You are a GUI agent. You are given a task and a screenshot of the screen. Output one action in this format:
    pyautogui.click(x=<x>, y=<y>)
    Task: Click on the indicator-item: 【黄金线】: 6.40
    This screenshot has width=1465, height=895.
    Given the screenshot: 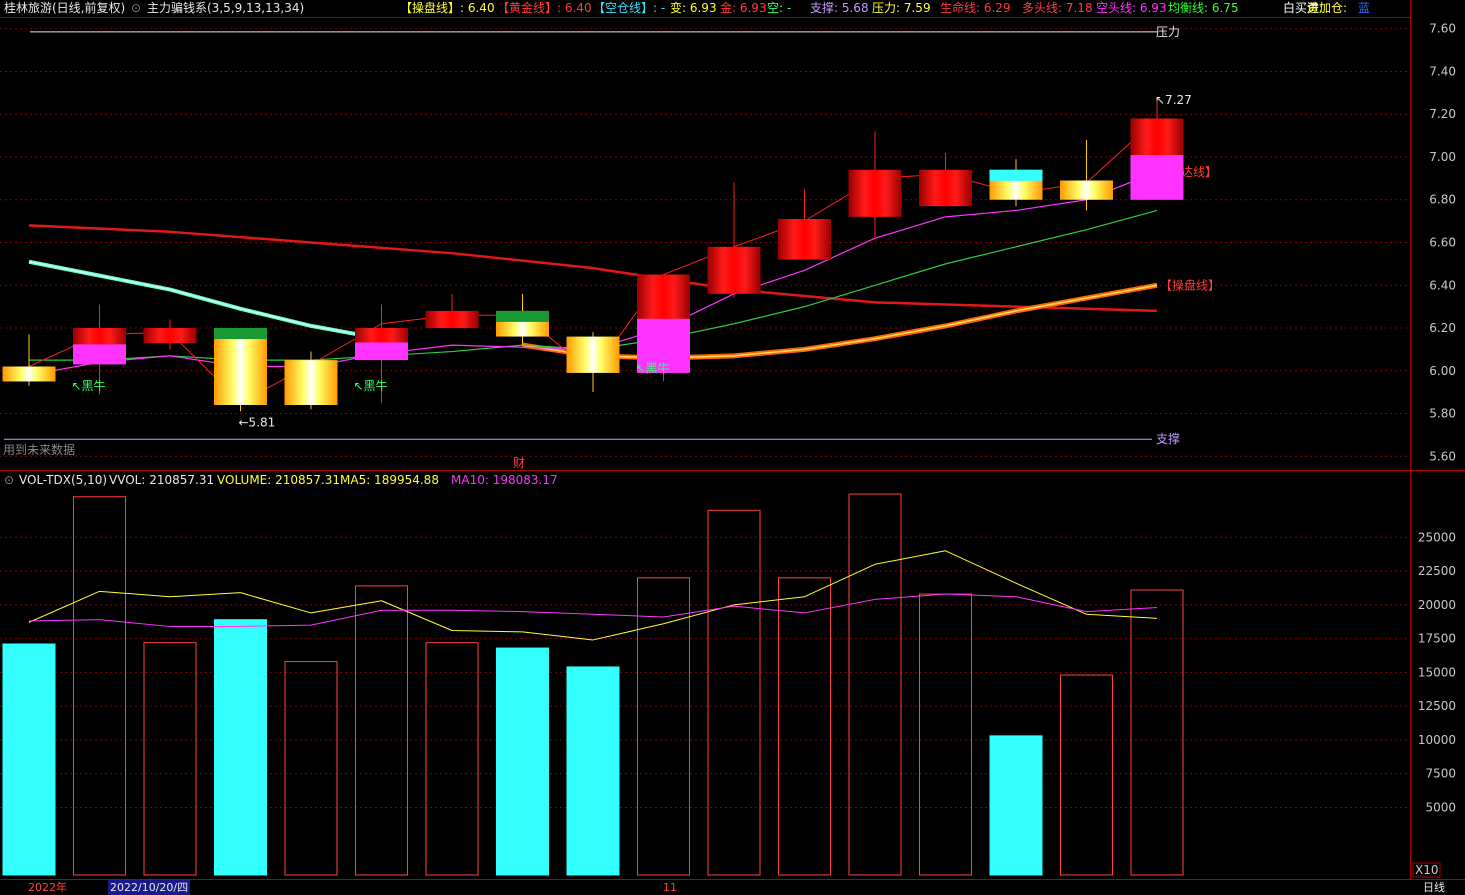 What is the action you would take?
    pyautogui.click(x=544, y=8)
    